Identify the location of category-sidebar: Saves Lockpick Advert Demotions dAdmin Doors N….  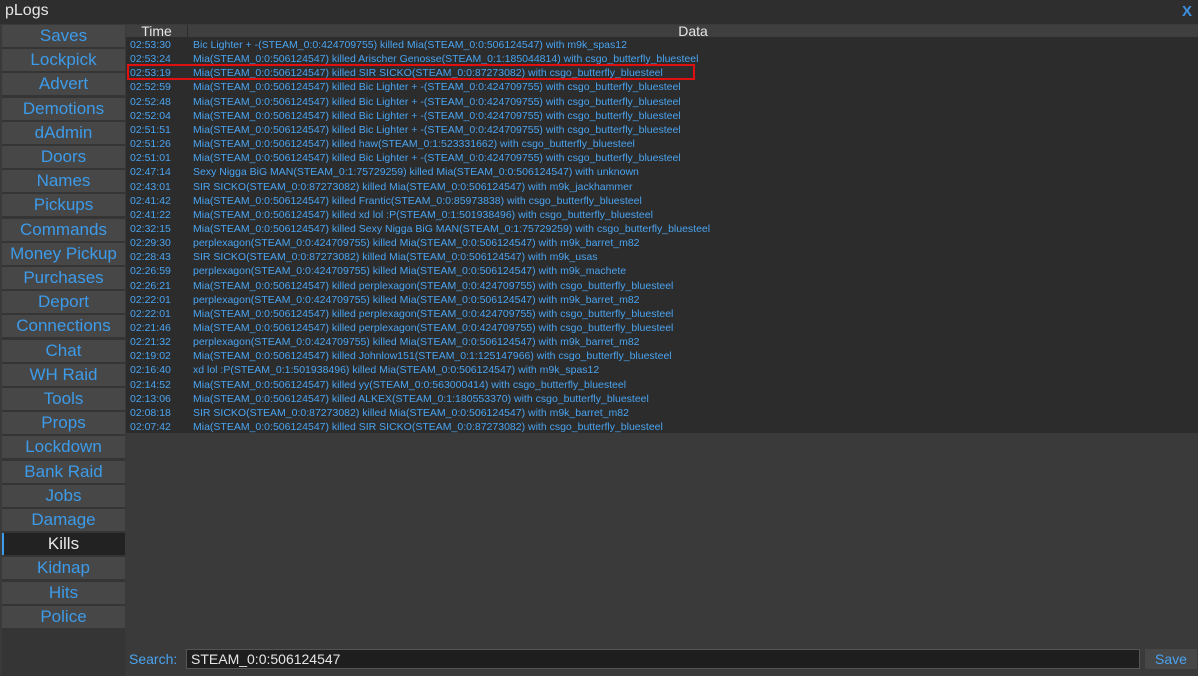
(63, 350).